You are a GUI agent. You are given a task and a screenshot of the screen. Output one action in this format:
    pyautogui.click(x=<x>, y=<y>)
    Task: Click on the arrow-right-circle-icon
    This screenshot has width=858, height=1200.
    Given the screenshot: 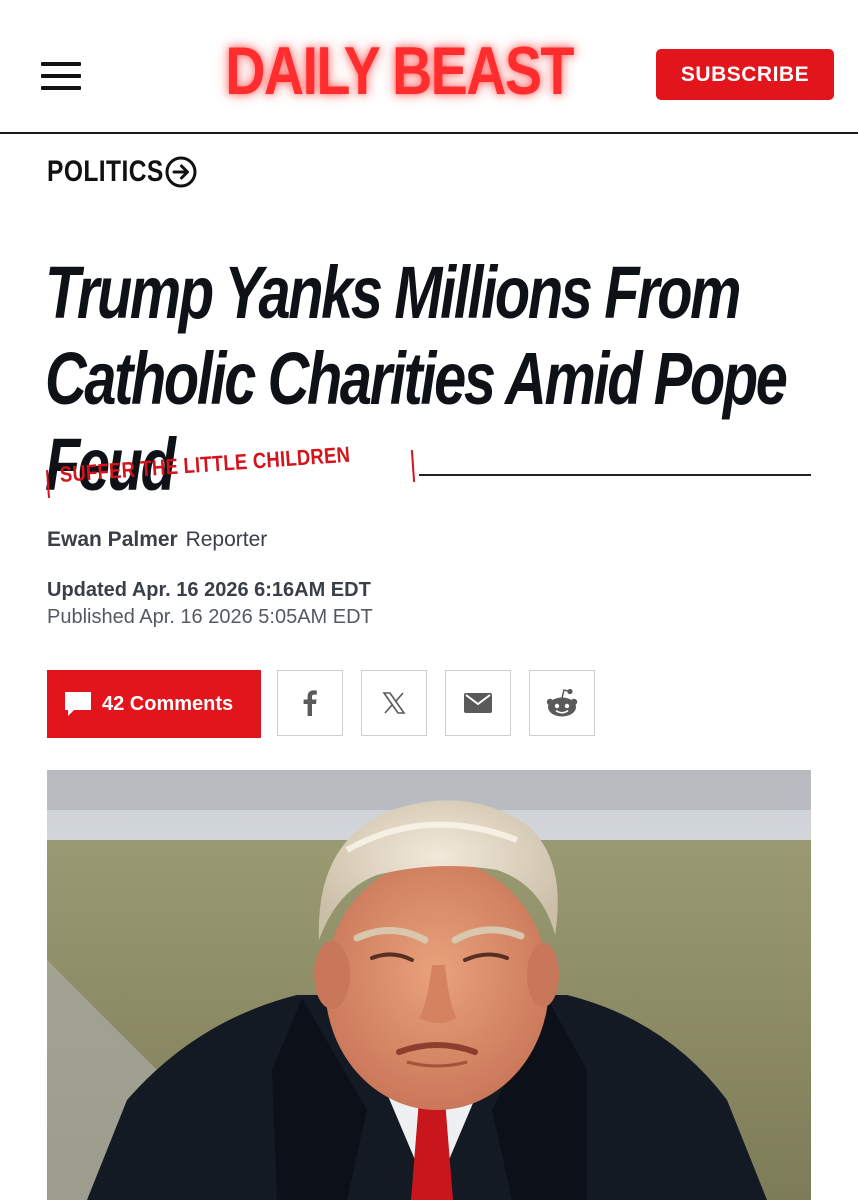 What is the action you would take?
    pyautogui.click(x=181, y=172)
    